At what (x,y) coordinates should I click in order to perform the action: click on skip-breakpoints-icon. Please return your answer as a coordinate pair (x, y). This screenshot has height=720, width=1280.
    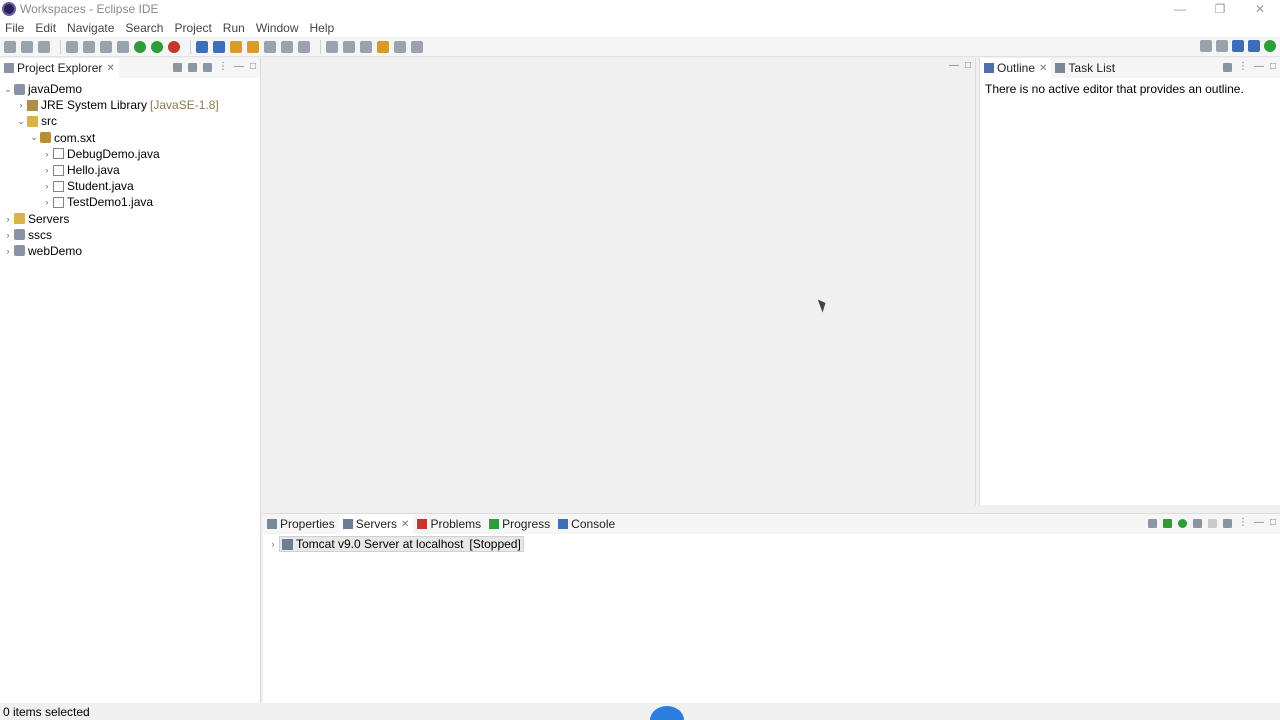
    Looking at the image, I should click on (106, 46).